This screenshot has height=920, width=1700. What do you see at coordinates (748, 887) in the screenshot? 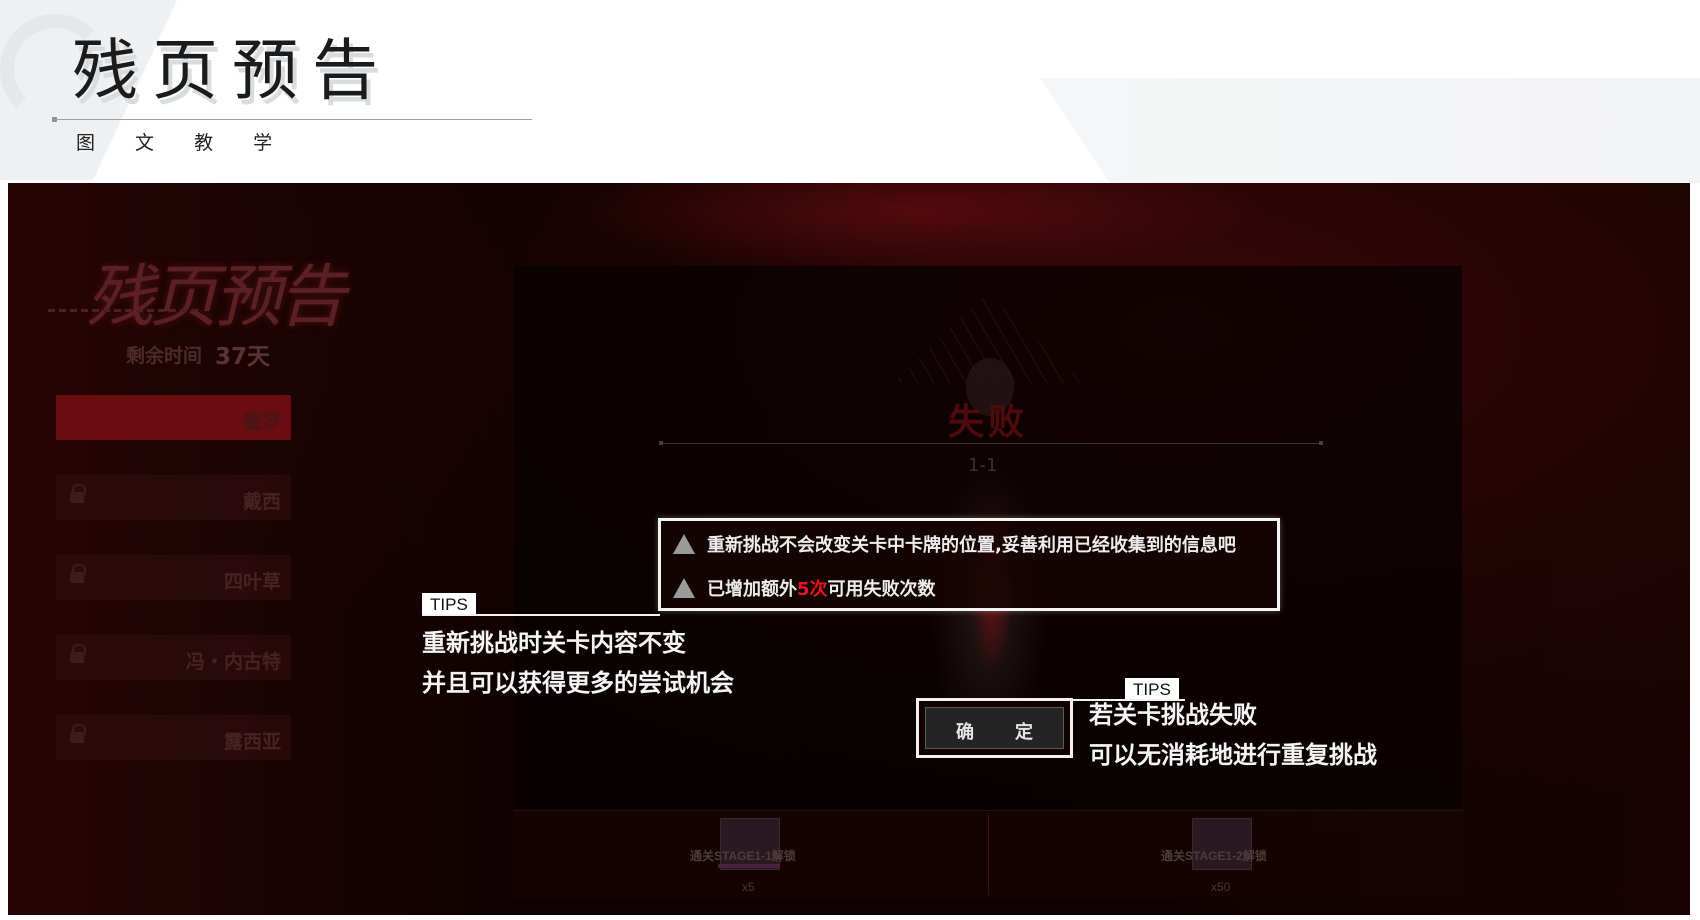
I see `reward-count: x5` at bounding box center [748, 887].